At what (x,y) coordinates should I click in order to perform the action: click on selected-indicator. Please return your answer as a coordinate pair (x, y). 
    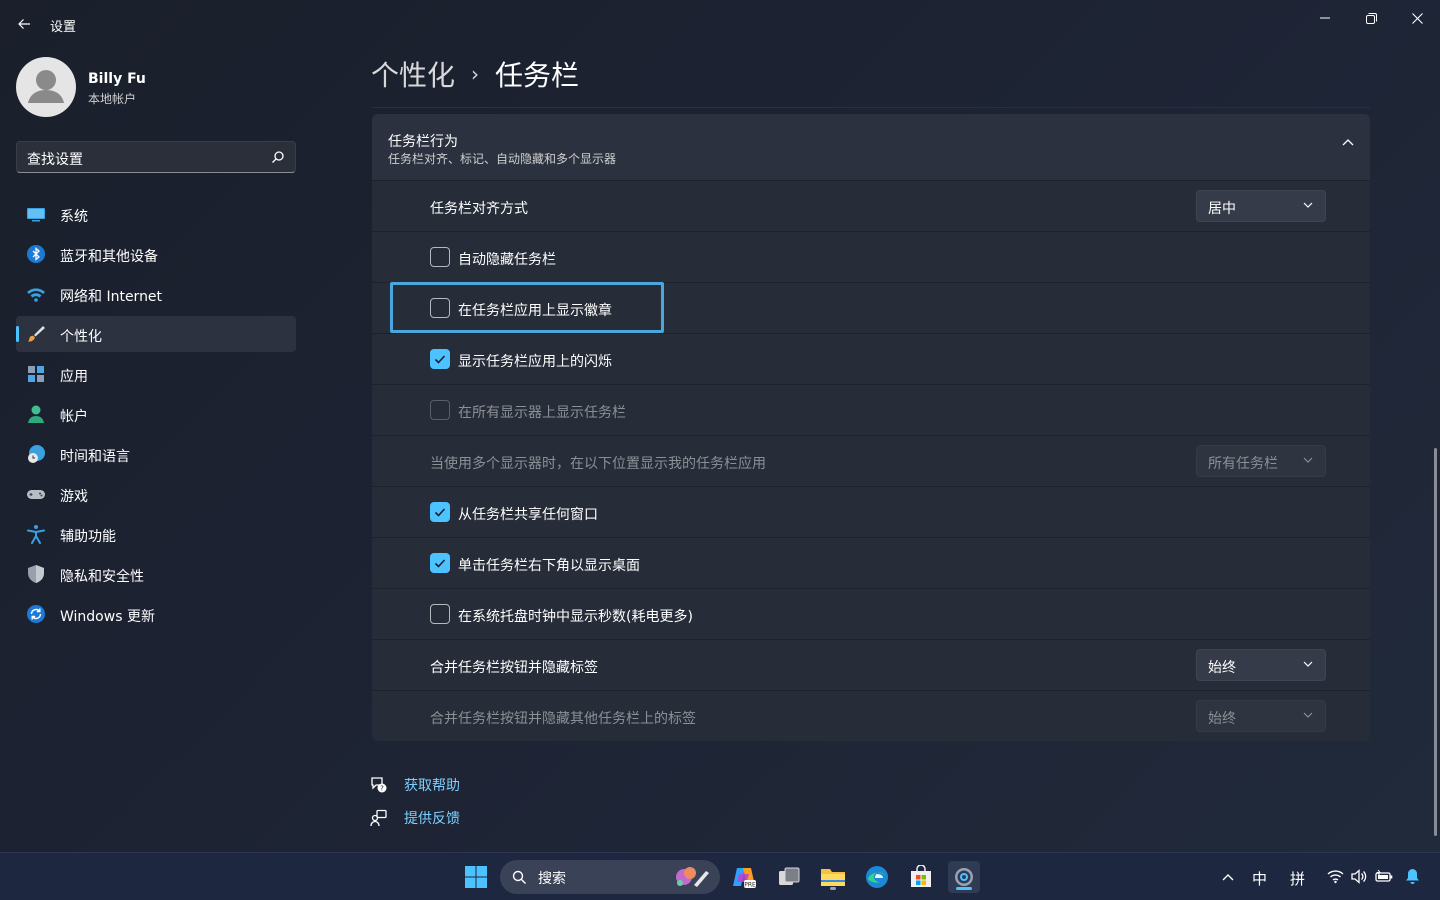
    Looking at the image, I should click on (17, 334).